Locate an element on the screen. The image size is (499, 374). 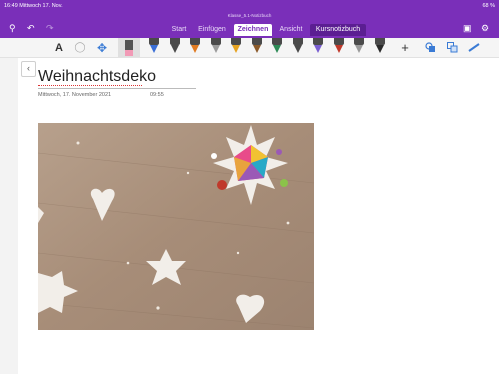
tab-ansicht: Ansicht is located at coordinates (291, 30).